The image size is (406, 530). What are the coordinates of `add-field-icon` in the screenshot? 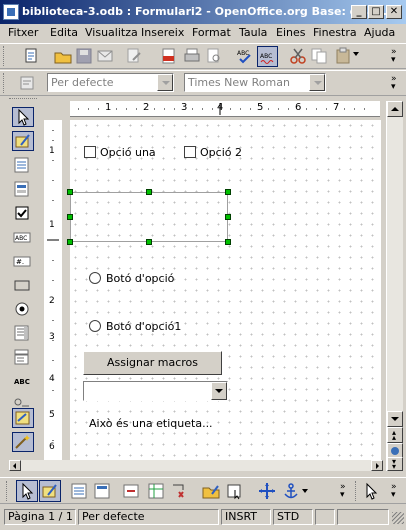 It's located at (156, 491).